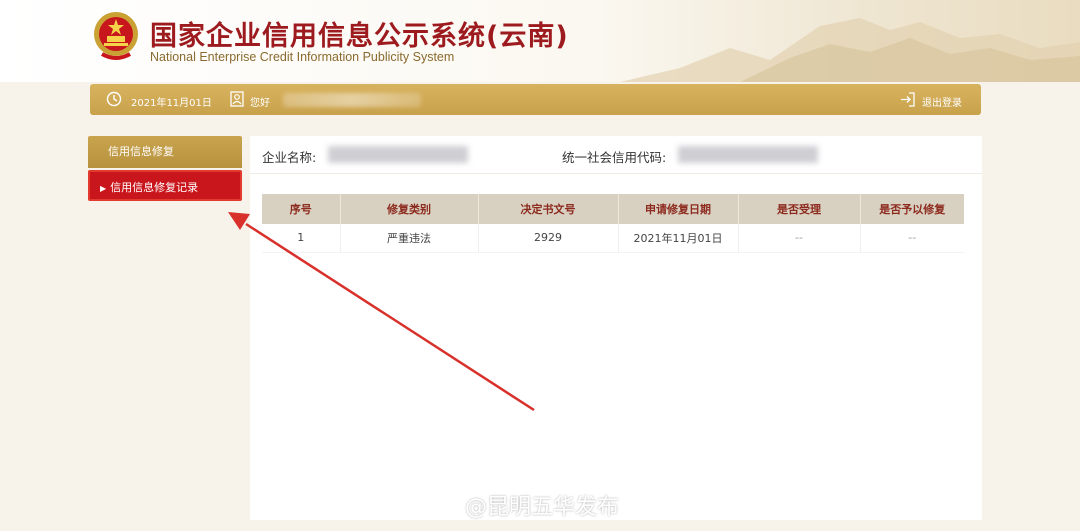 The width and height of the screenshot is (1080, 531). Describe the element at coordinates (907, 99) in the screenshot. I see `logout-icon` at that location.